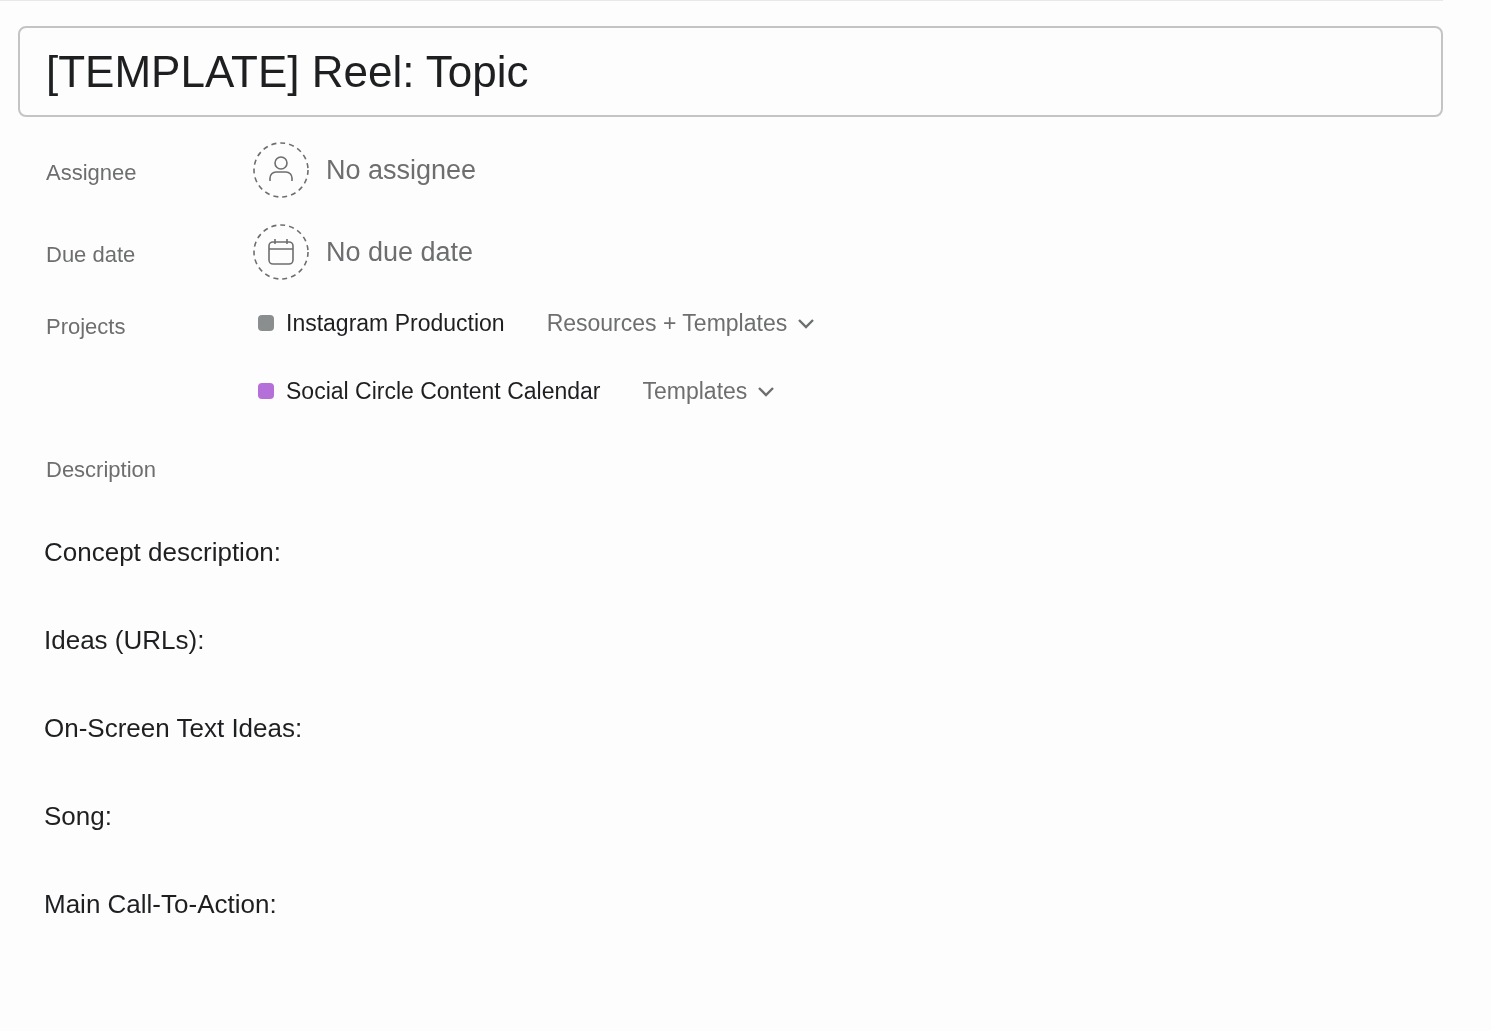 The width and height of the screenshot is (1491, 1031). I want to click on project-name: Social Circle Content Calendar, so click(443, 391).